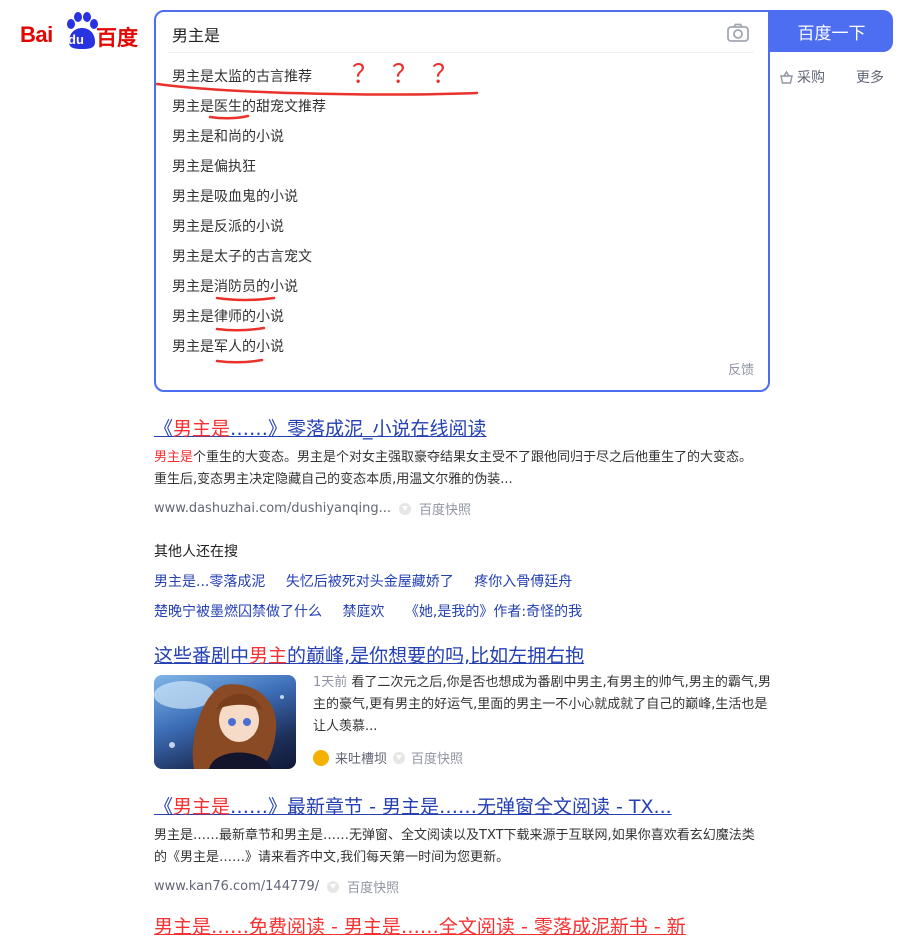  What do you see at coordinates (76, 39) in the screenshot?
I see `logo-du: du` at bounding box center [76, 39].